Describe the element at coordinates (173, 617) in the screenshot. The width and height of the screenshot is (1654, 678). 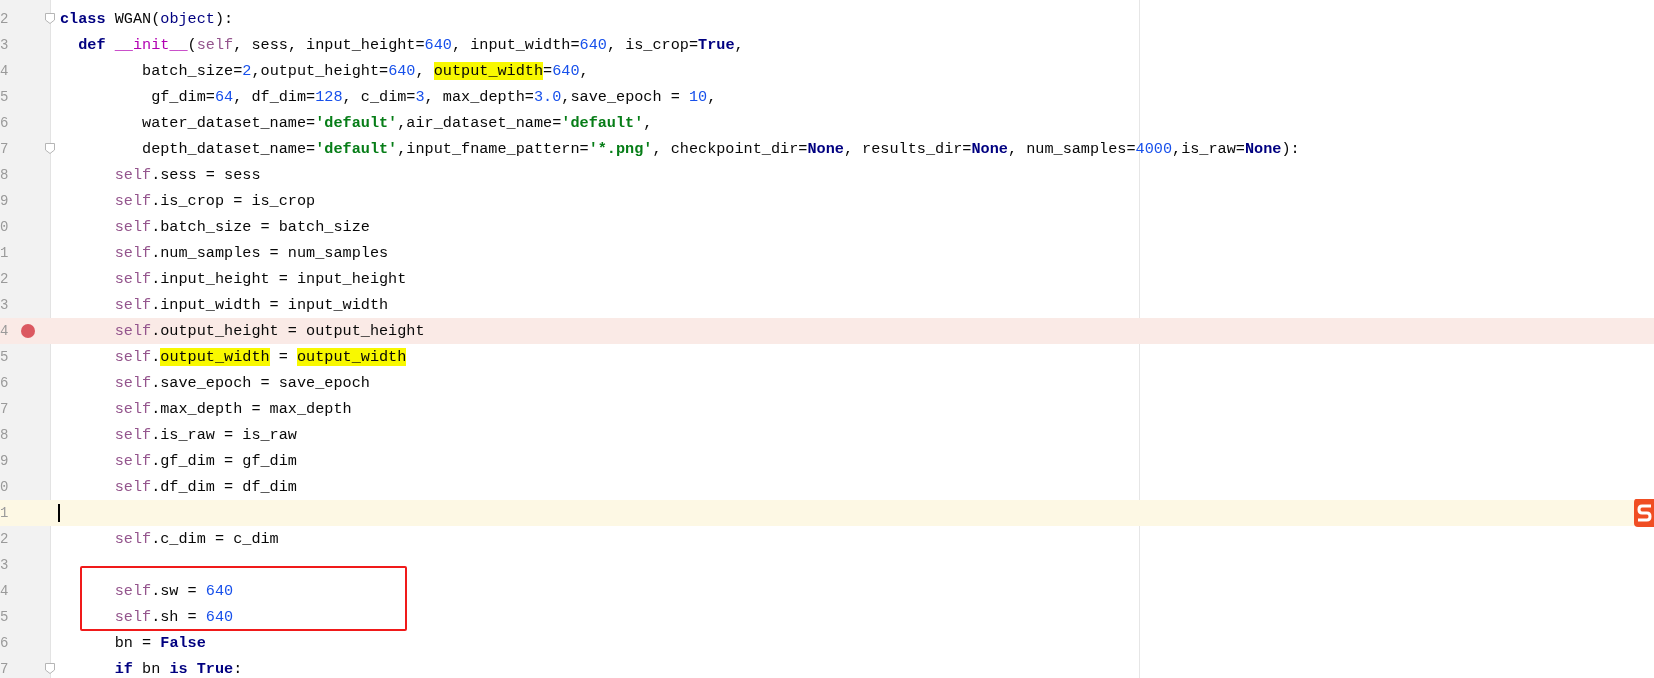
I see `code-line: self.sh = 640` at that location.